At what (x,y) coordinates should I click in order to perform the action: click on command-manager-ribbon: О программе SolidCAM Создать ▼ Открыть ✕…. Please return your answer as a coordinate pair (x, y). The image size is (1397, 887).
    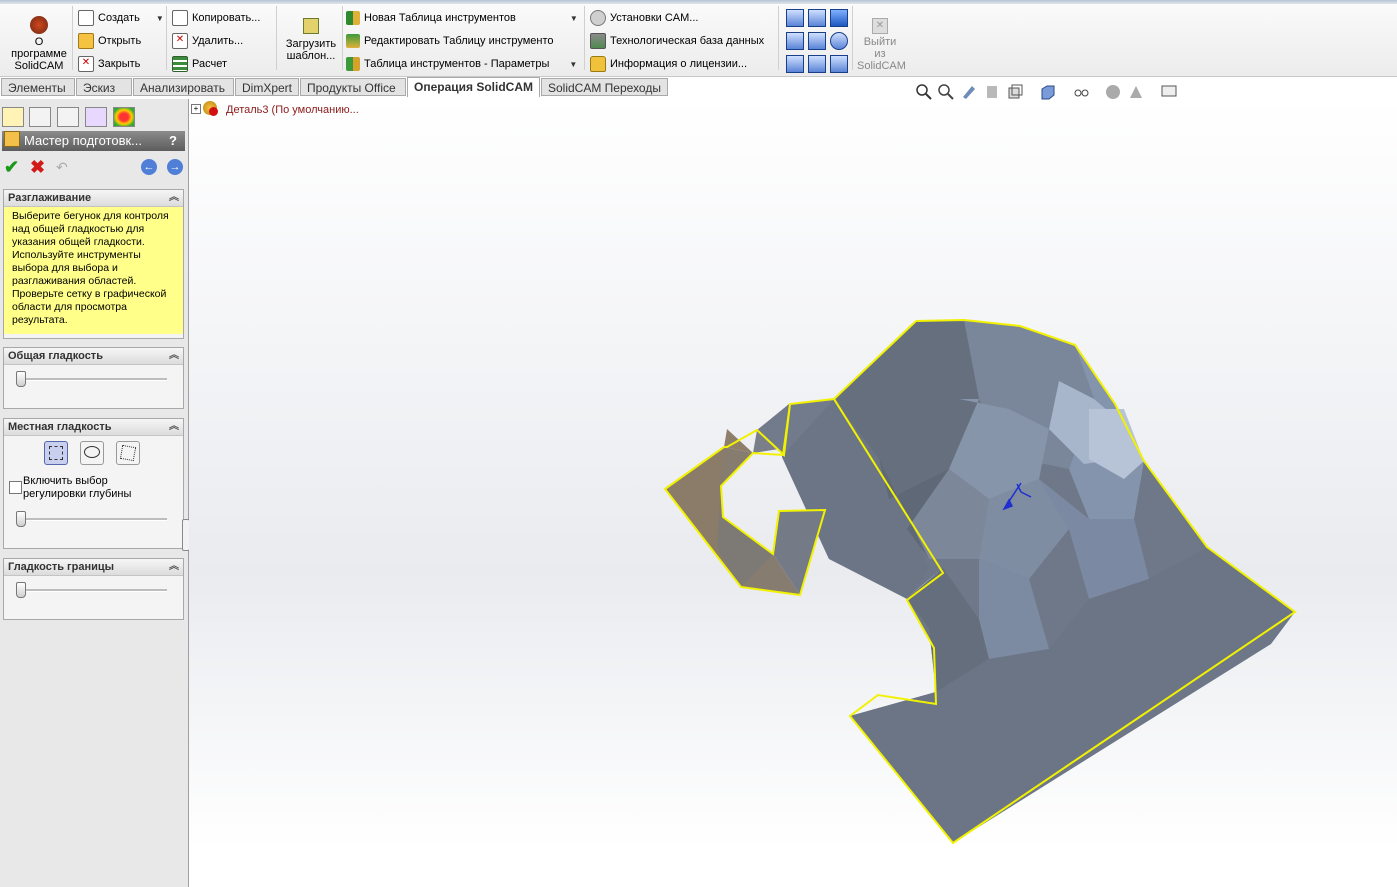
    Looking at the image, I should click on (698, 38).